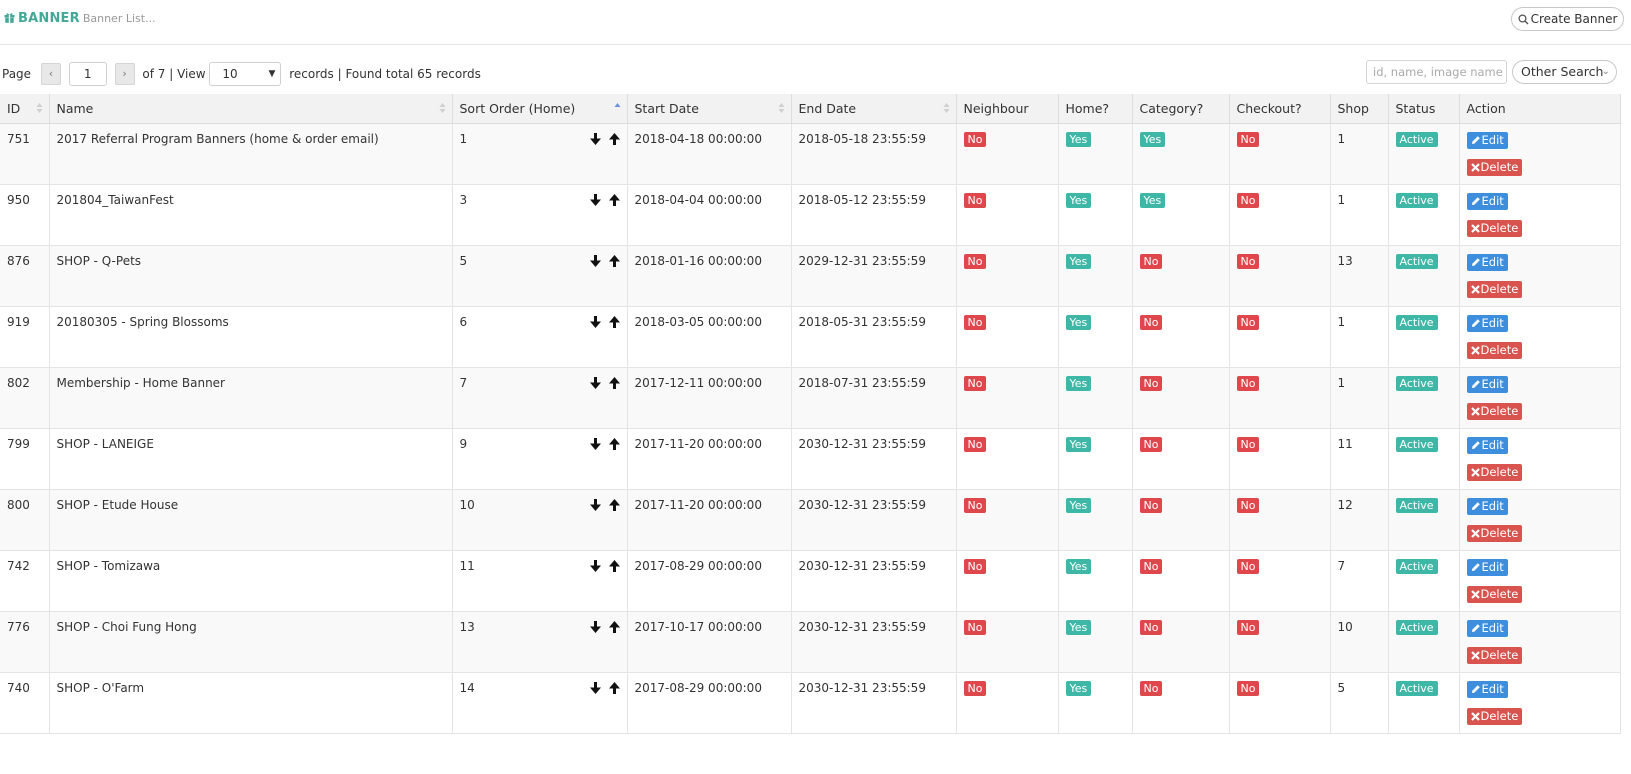 This screenshot has width=1631, height=774. I want to click on sort-icon, so click(442, 108).